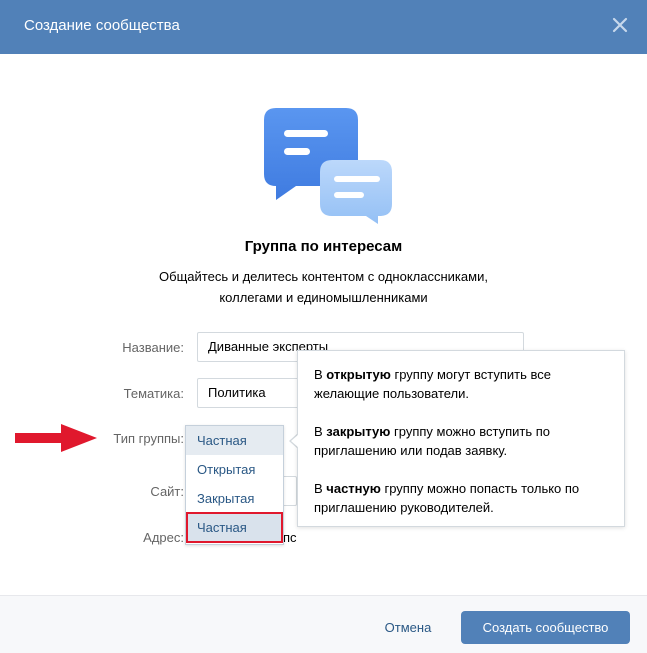  I want to click on address-label: Адрес:, so click(163, 537).